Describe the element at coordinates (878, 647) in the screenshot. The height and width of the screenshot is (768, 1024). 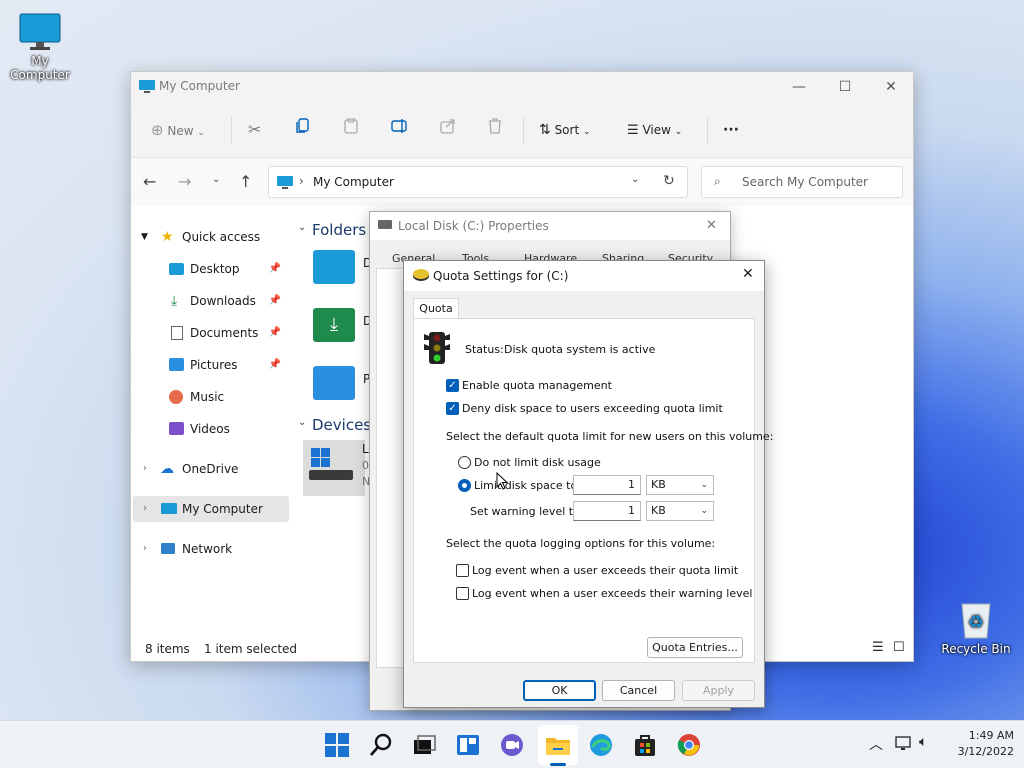
I see `details-view-icon: ☰` at that location.